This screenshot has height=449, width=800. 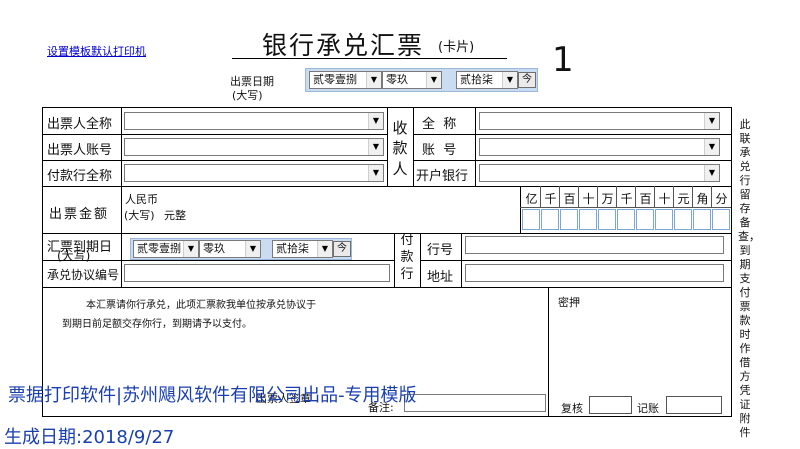 I want to click on due-day-select: 贰拾柒 ▼, so click(x=302, y=249).